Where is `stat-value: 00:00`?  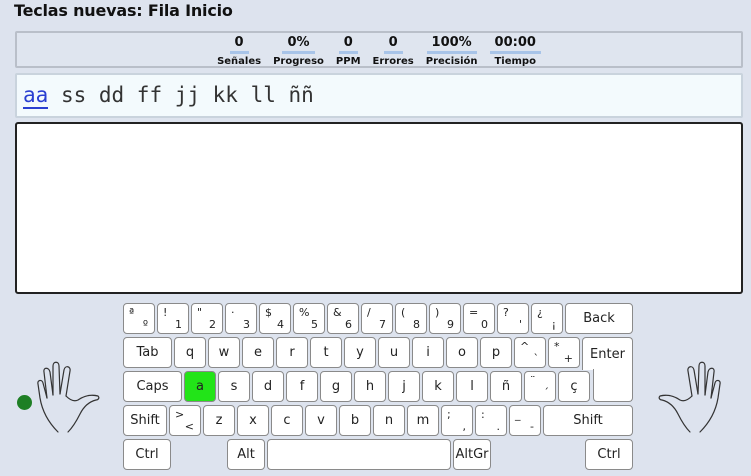
stat-value: 00:00 is located at coordinates (515, 44).